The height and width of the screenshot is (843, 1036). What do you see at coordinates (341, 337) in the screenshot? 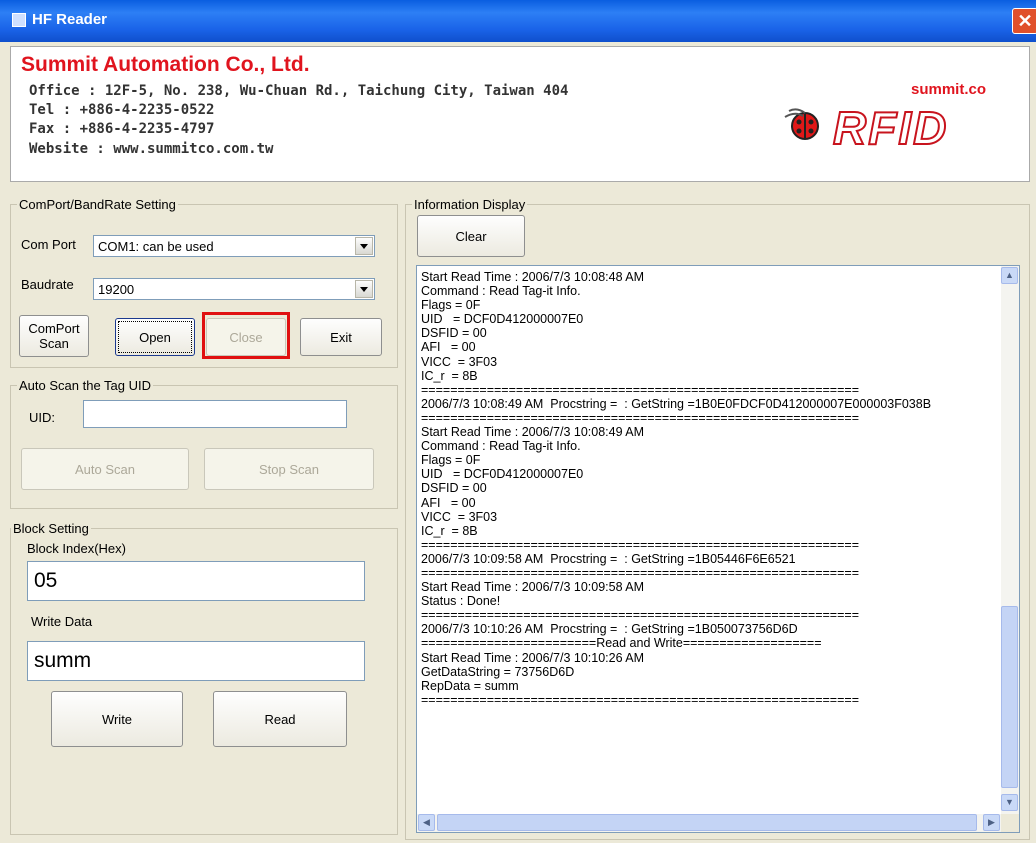
I see `exit-button: Exit` at bounding box center [341, 337].